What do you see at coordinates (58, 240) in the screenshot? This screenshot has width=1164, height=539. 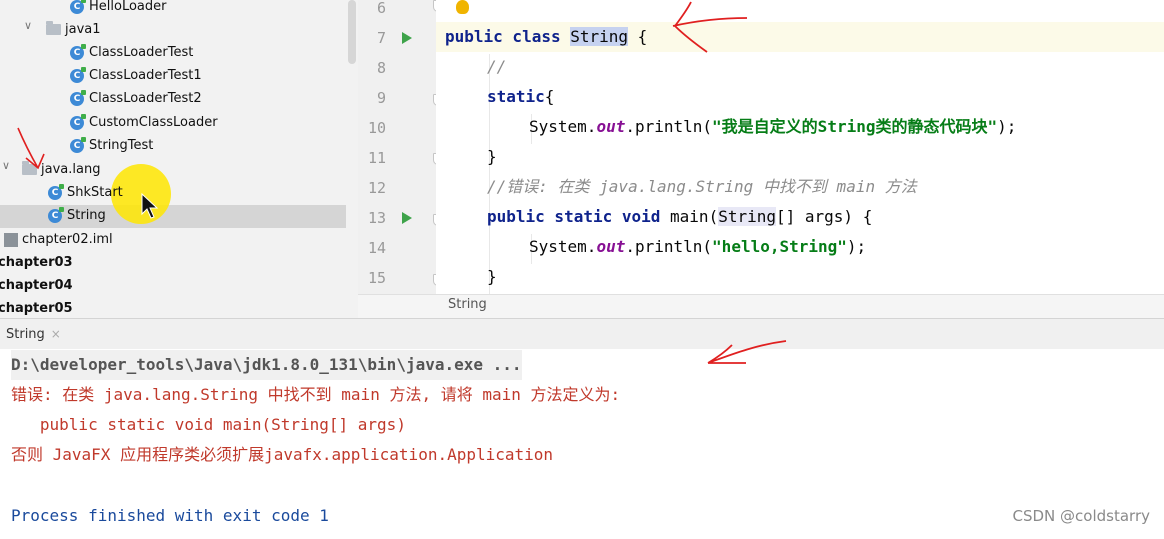 I see `tree-item-chapter02-iml: chapter02.iml` at bounding box center [58, 240].